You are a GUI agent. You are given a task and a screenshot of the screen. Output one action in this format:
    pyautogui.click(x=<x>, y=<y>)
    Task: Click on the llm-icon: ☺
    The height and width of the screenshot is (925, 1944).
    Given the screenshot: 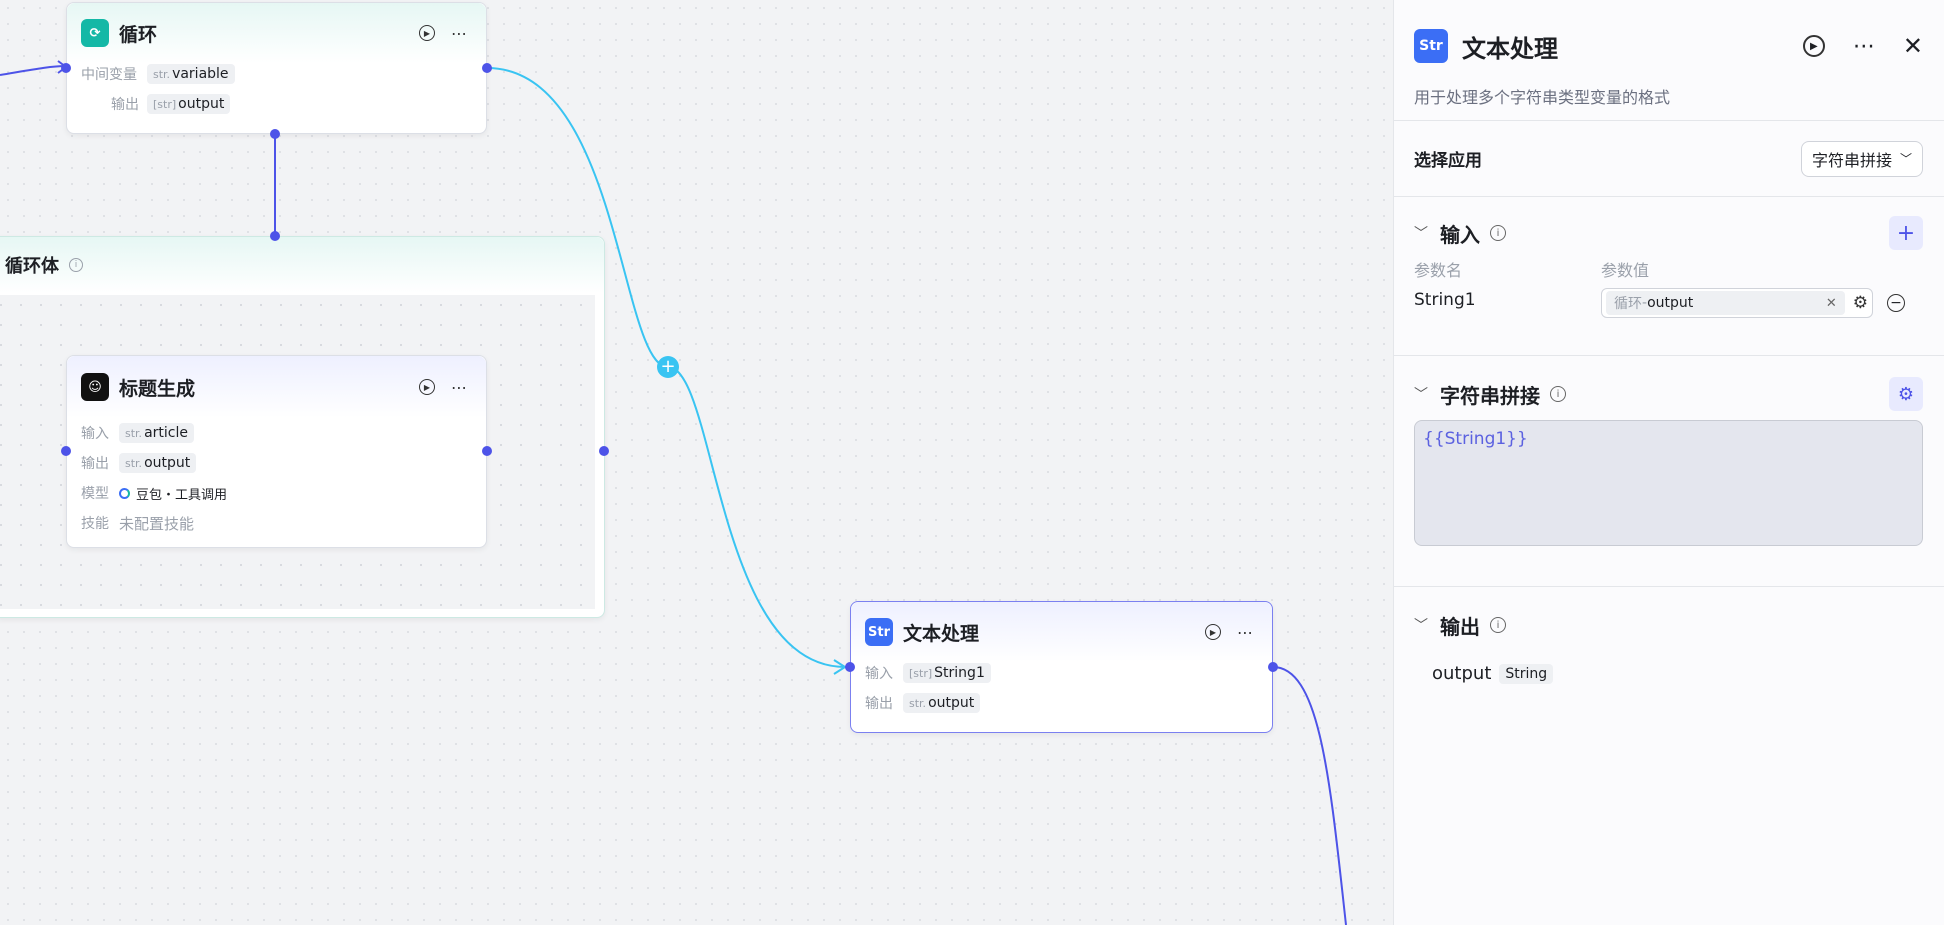 What is the action you would take?
    pyautogui.click(x=95, y=387)
    